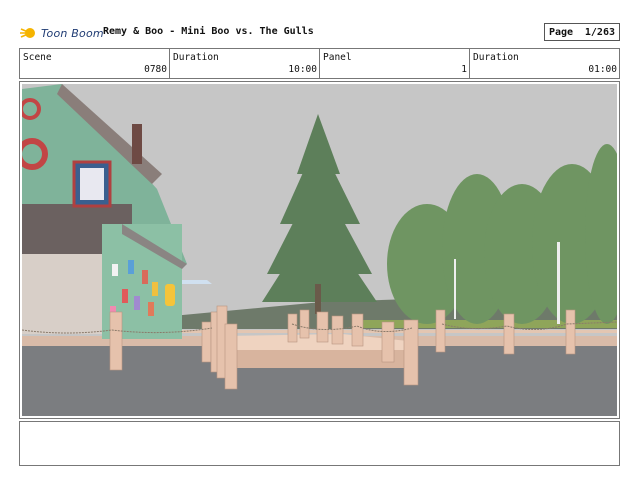 The width and height of the screenshot is (640, 495). I want to click on toon-boom-logo: Toon Boom, so click(62, 33).